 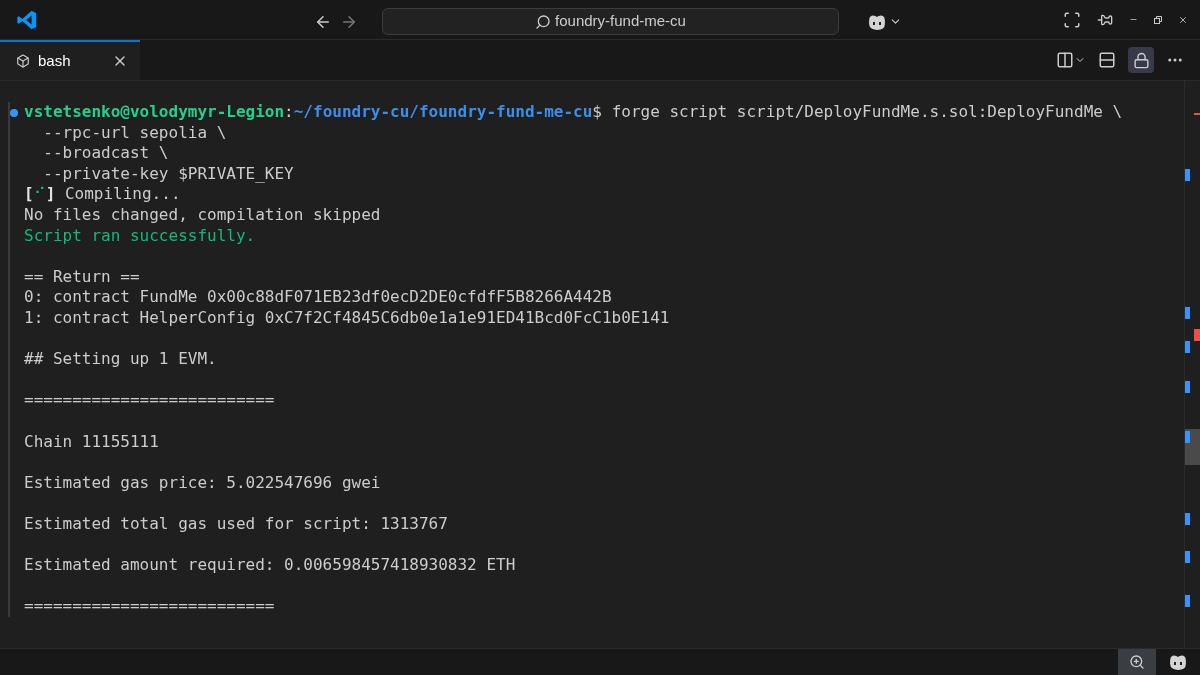 What do you see at coordinates (1072, 19) in the screenshot?
I see `fullscreen-icon` at bounding box center [1072, 19].